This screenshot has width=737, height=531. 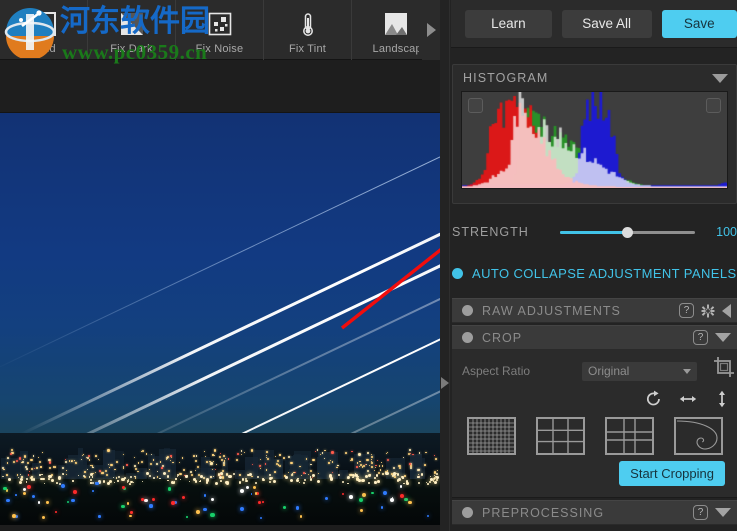 I want to click on sidebar-expander-button, so click(x=445, y=383).